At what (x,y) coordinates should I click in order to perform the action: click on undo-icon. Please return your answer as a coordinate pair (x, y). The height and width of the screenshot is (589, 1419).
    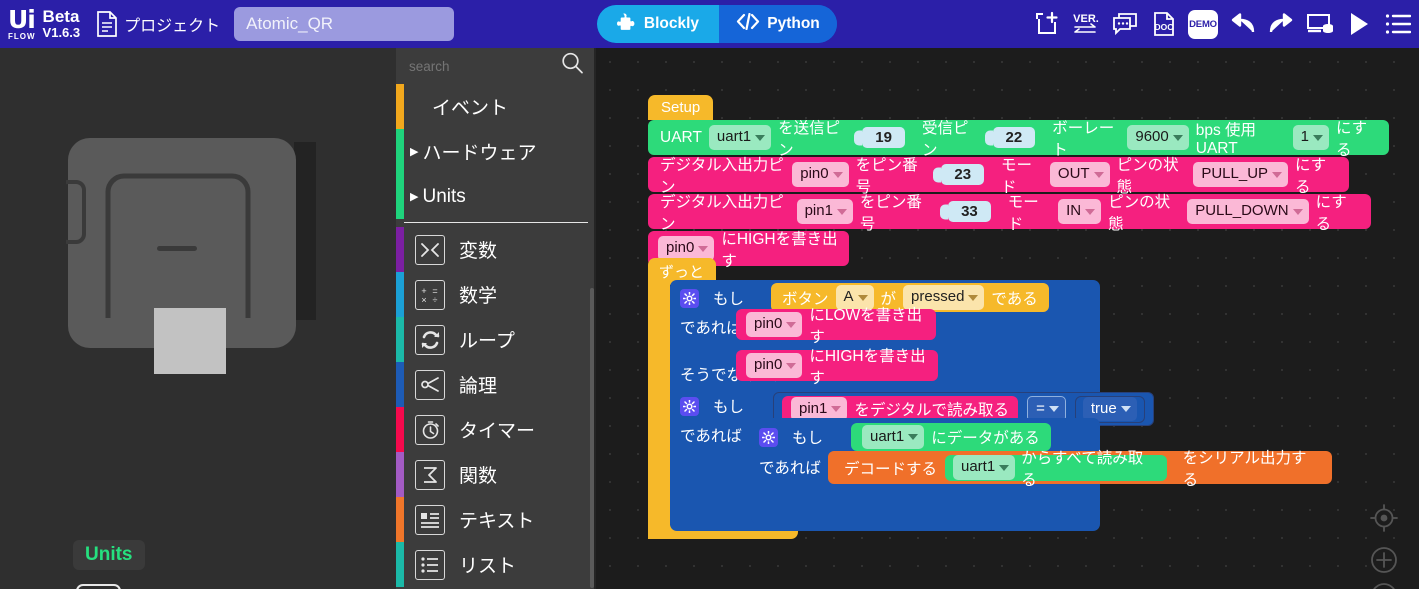
    Looking at the image, I should click on (1242, 24).